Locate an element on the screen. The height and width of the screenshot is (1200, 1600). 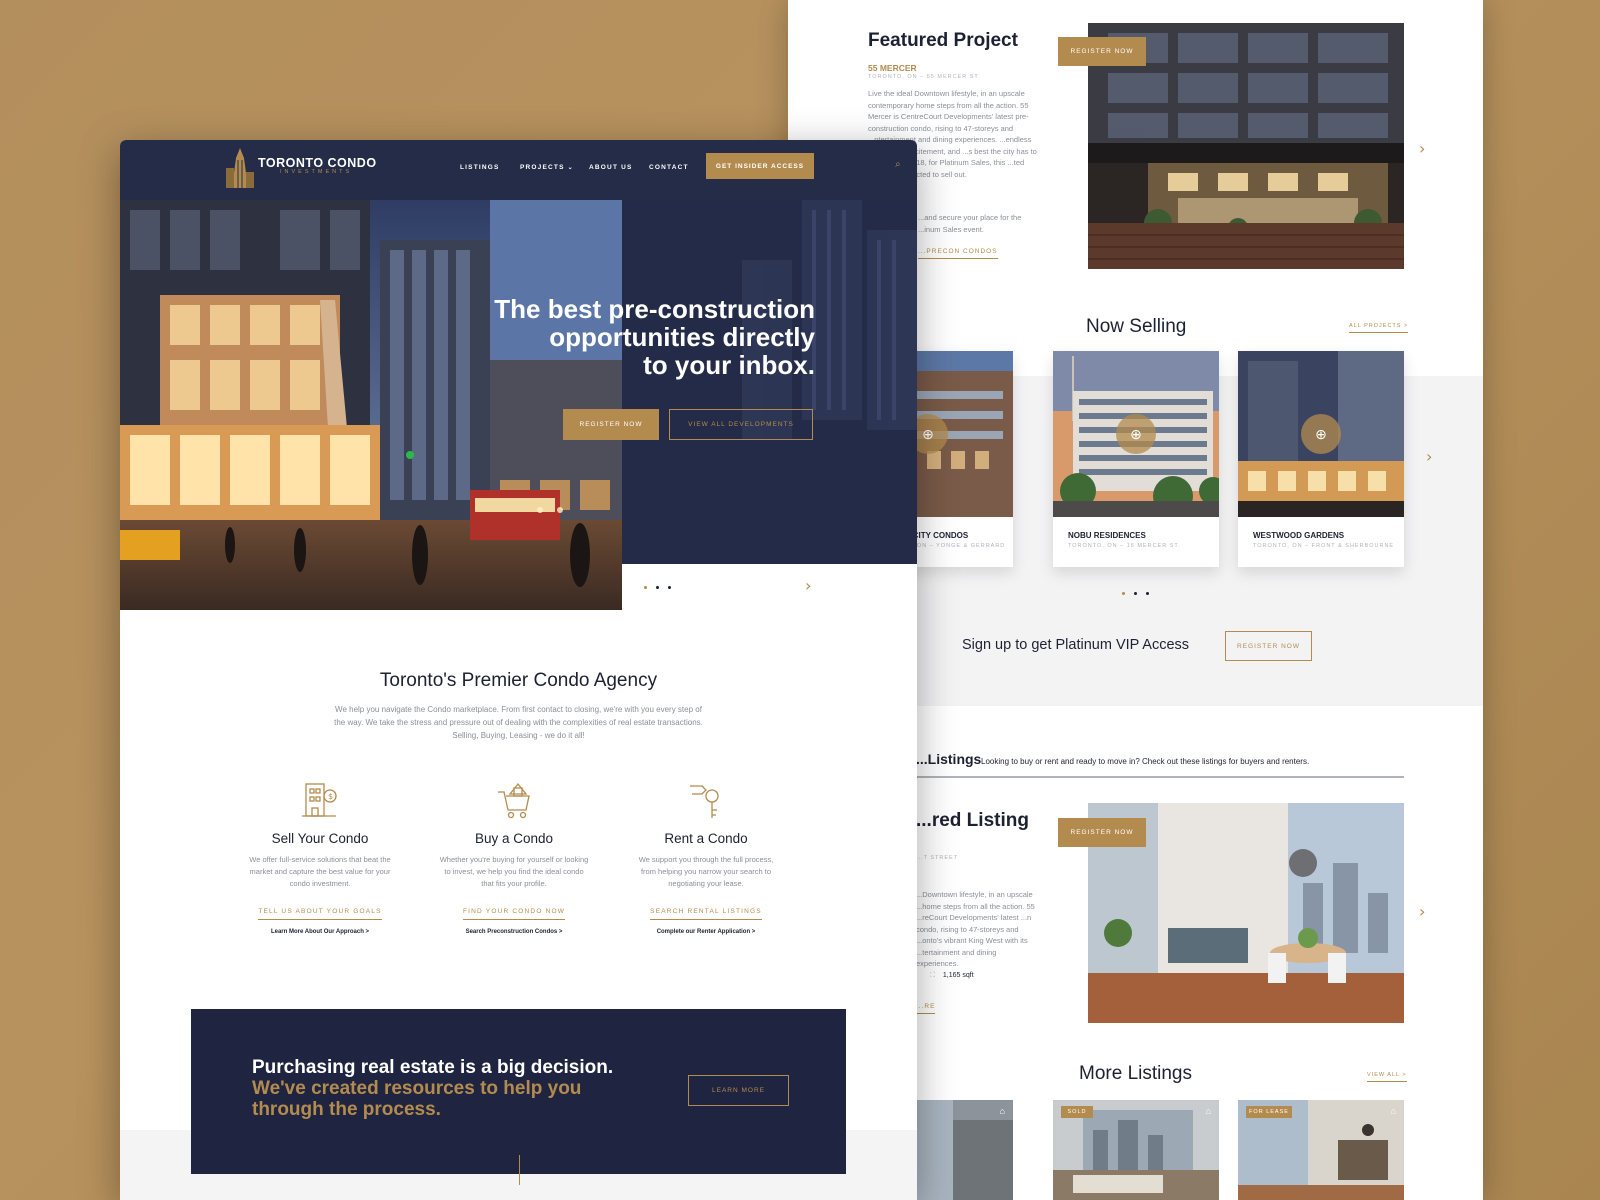
logo-sub-text: INVESTMENTS is located at coordinates (316, 172).